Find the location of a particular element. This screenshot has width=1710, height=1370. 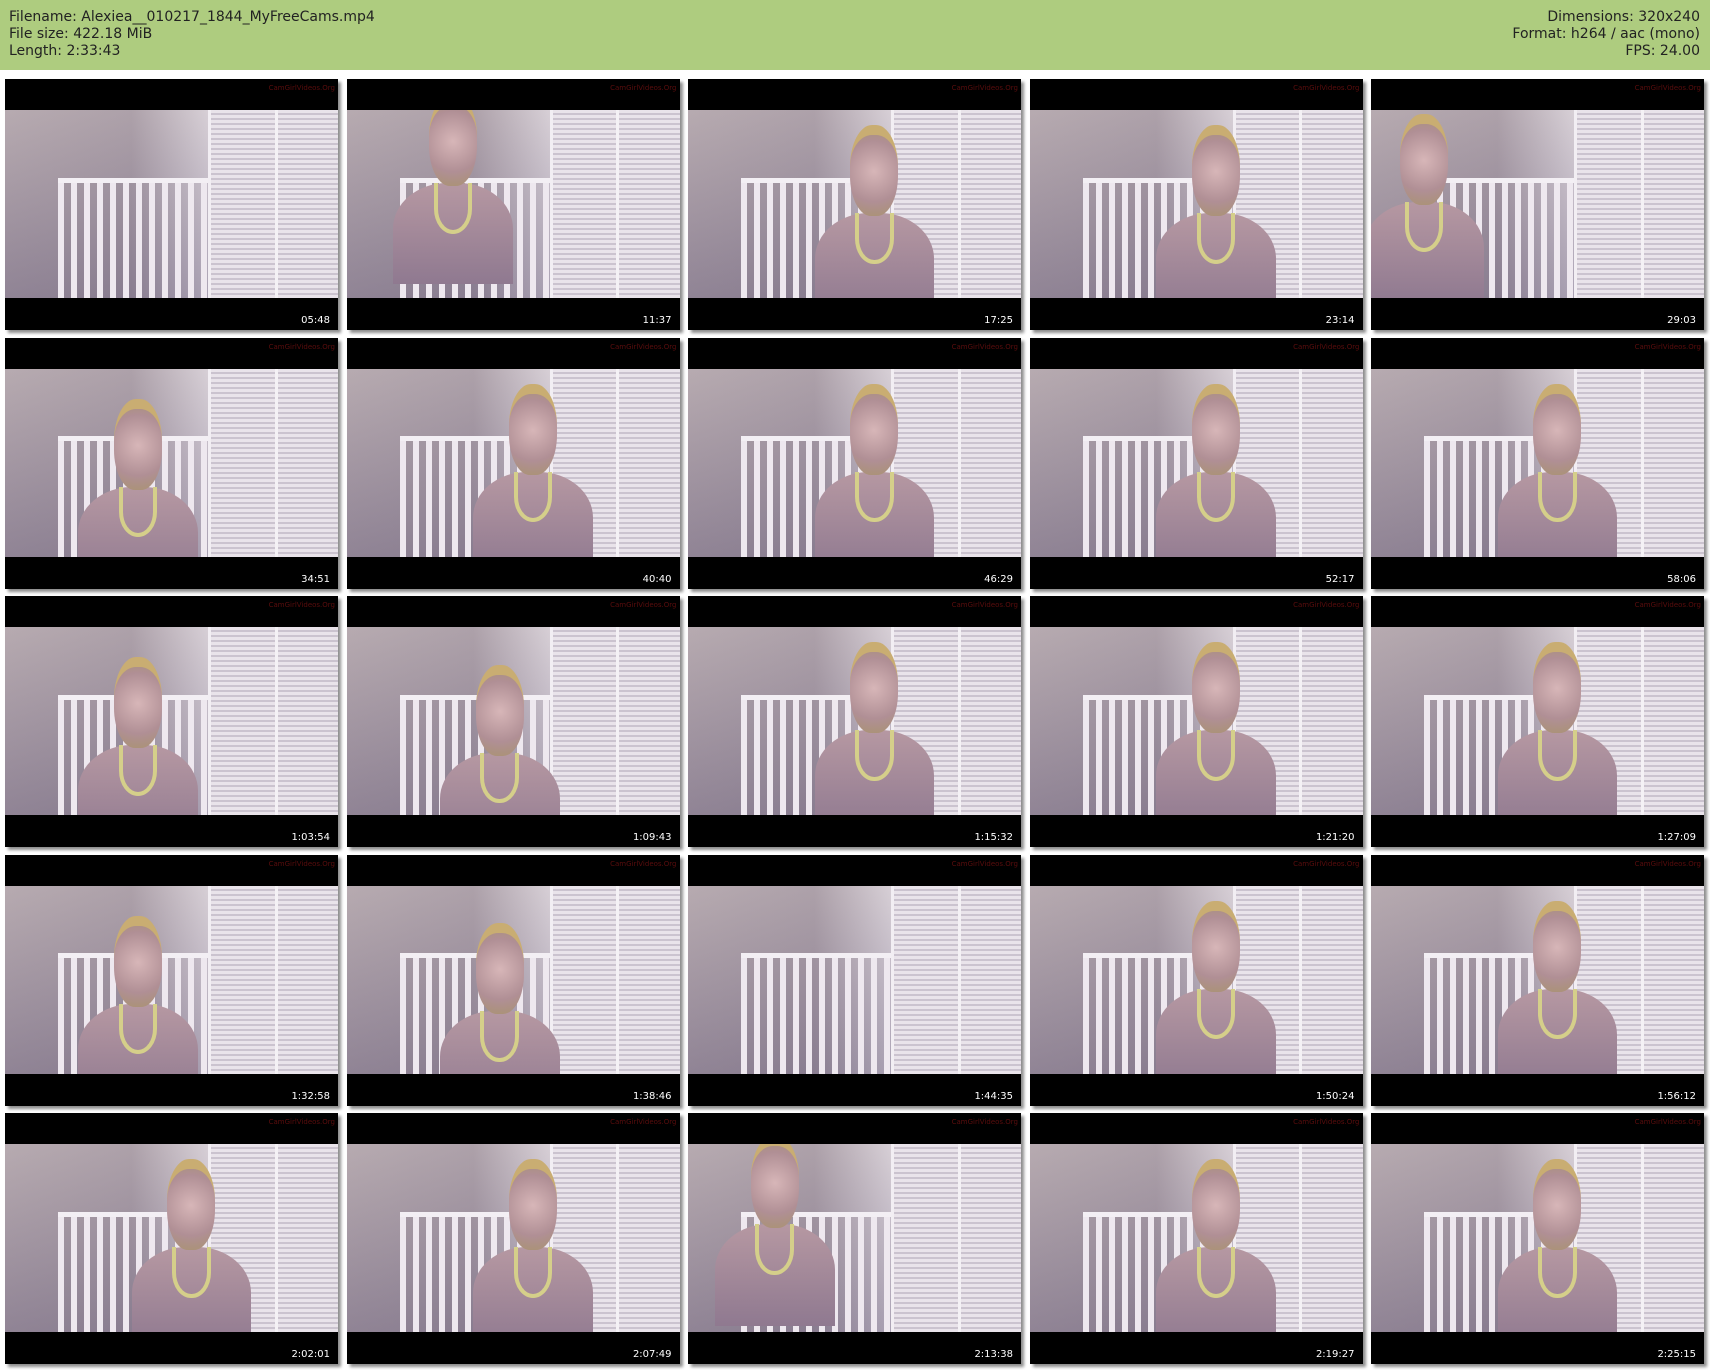

thumbnail: CamGirlVideos.Org 29:03 is located at coordinates (1537, 204).